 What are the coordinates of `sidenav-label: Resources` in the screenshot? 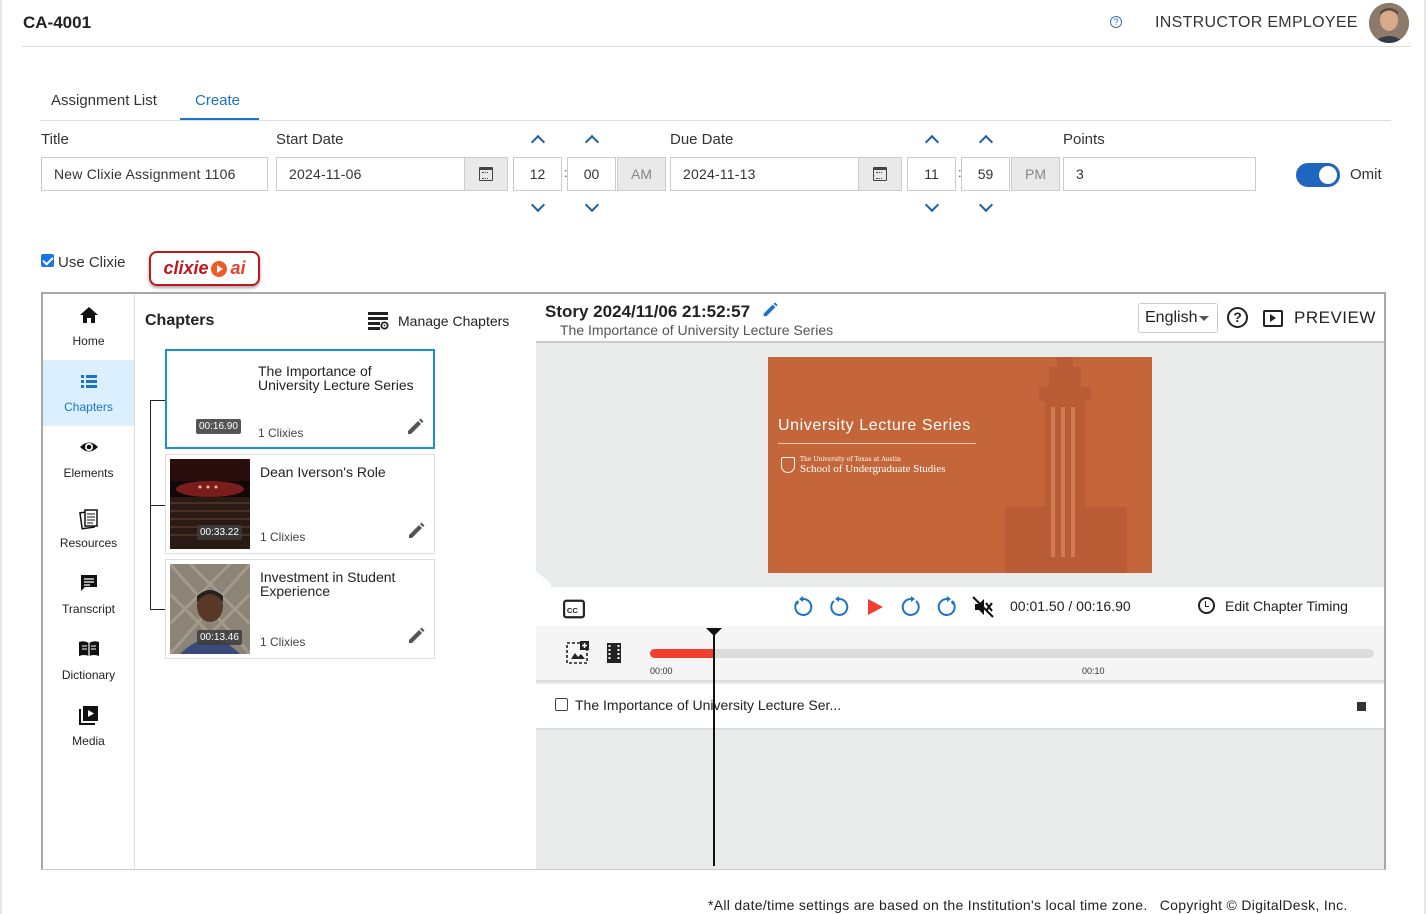 It's located at (88, 543).